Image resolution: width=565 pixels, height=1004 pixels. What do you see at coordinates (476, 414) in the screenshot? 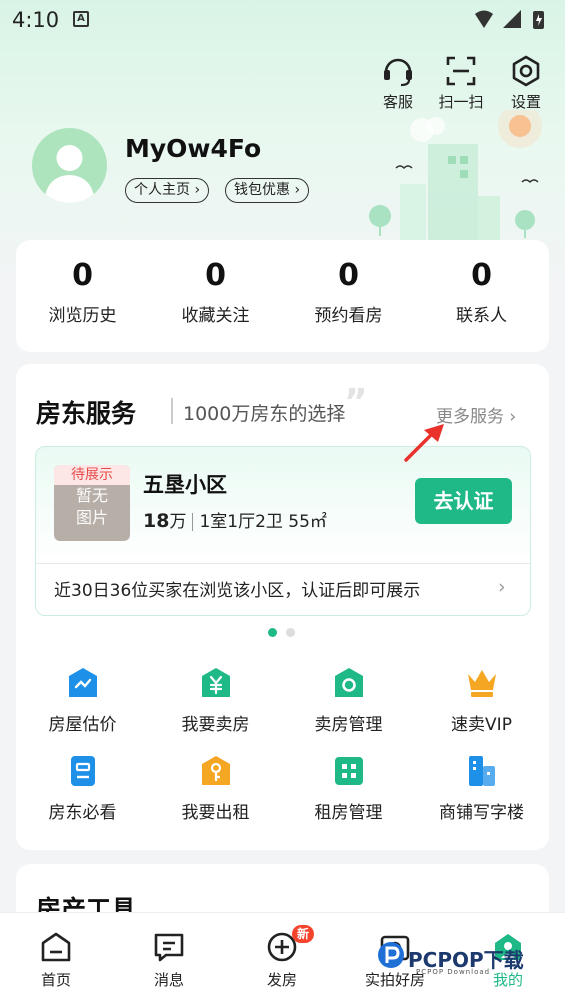
I see `more-services-link: 更多服务 ›` at bounding box center [476, 414].